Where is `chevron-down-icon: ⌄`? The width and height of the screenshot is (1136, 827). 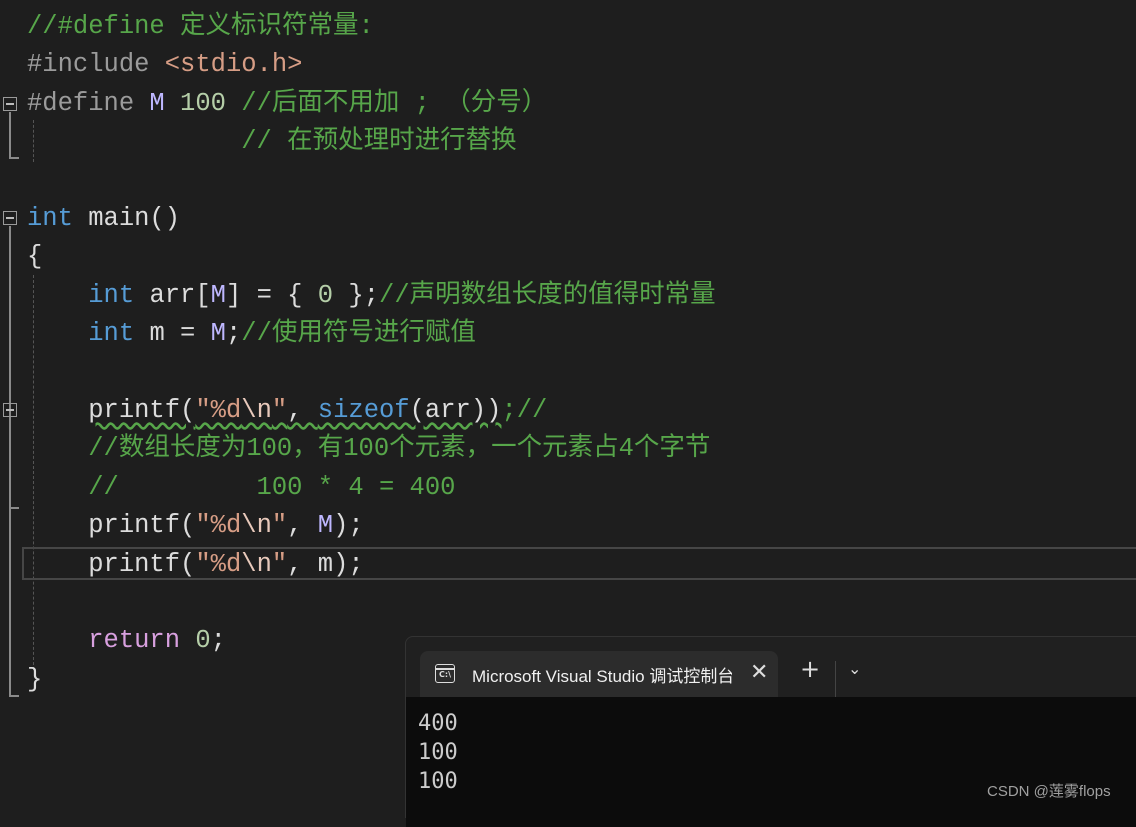 chevron-down-icon: ⌄ is located at coordinates (854, 668).